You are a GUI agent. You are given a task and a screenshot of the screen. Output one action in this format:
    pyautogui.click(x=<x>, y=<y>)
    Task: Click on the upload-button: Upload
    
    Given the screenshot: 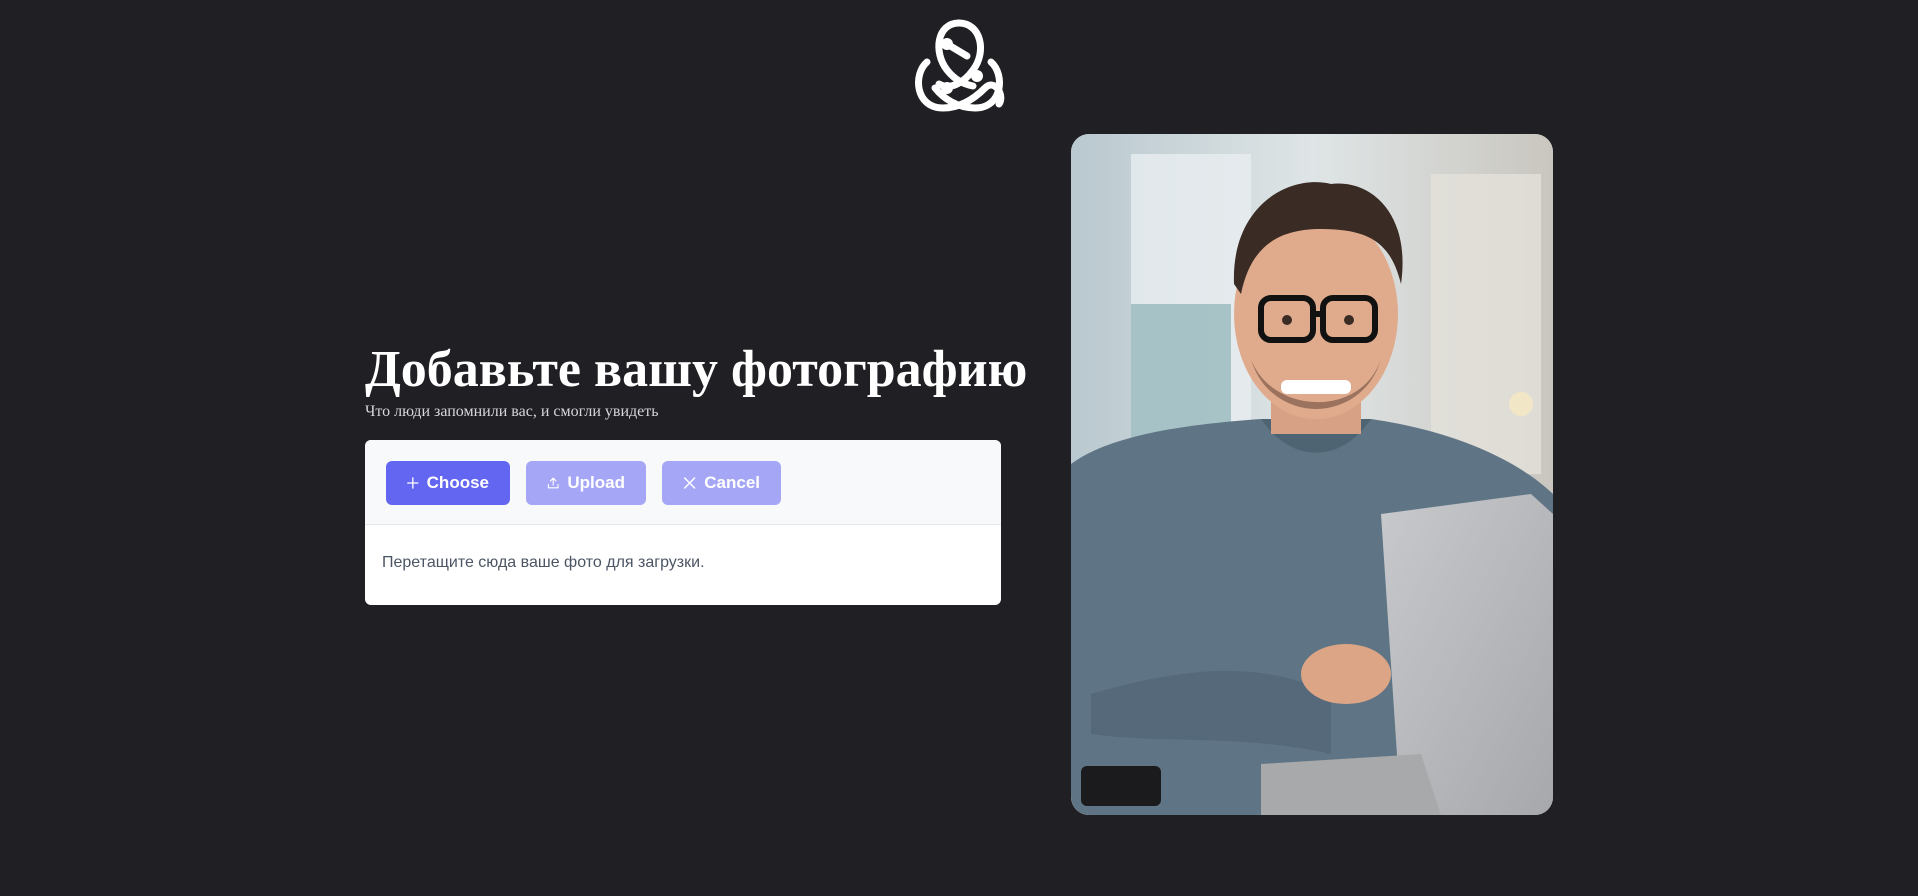 What is the action you would take?
    pyautogui.click(x=586, y=483)
    